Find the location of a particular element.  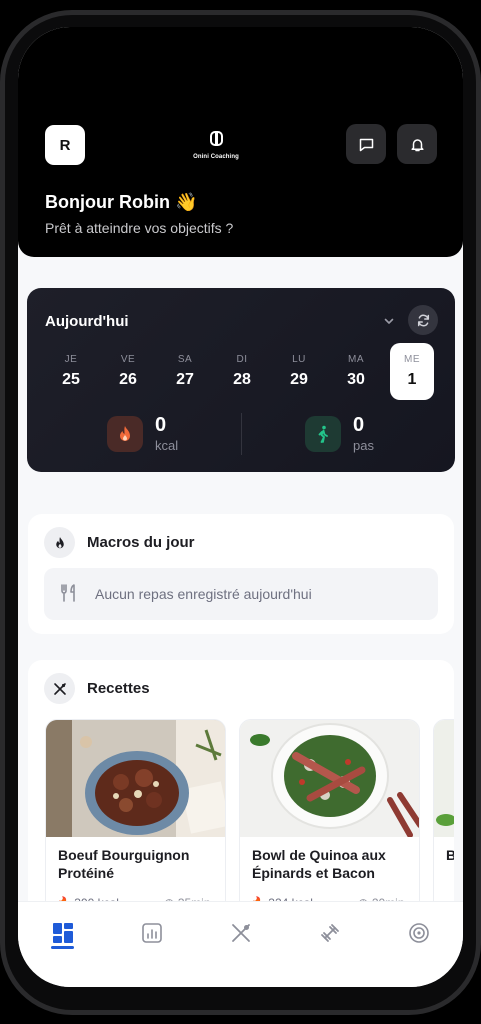

tab-stats is located at coordinates (152, 933).